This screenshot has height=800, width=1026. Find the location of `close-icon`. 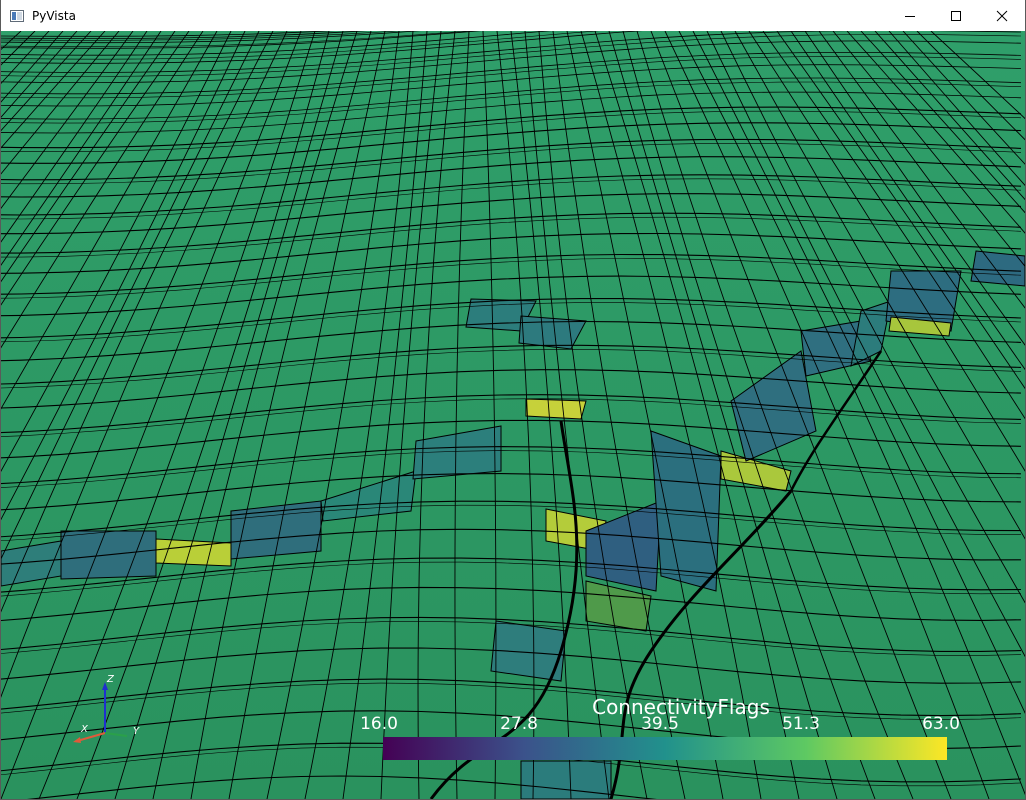

close-icon is located at coordinates (1002, 15).